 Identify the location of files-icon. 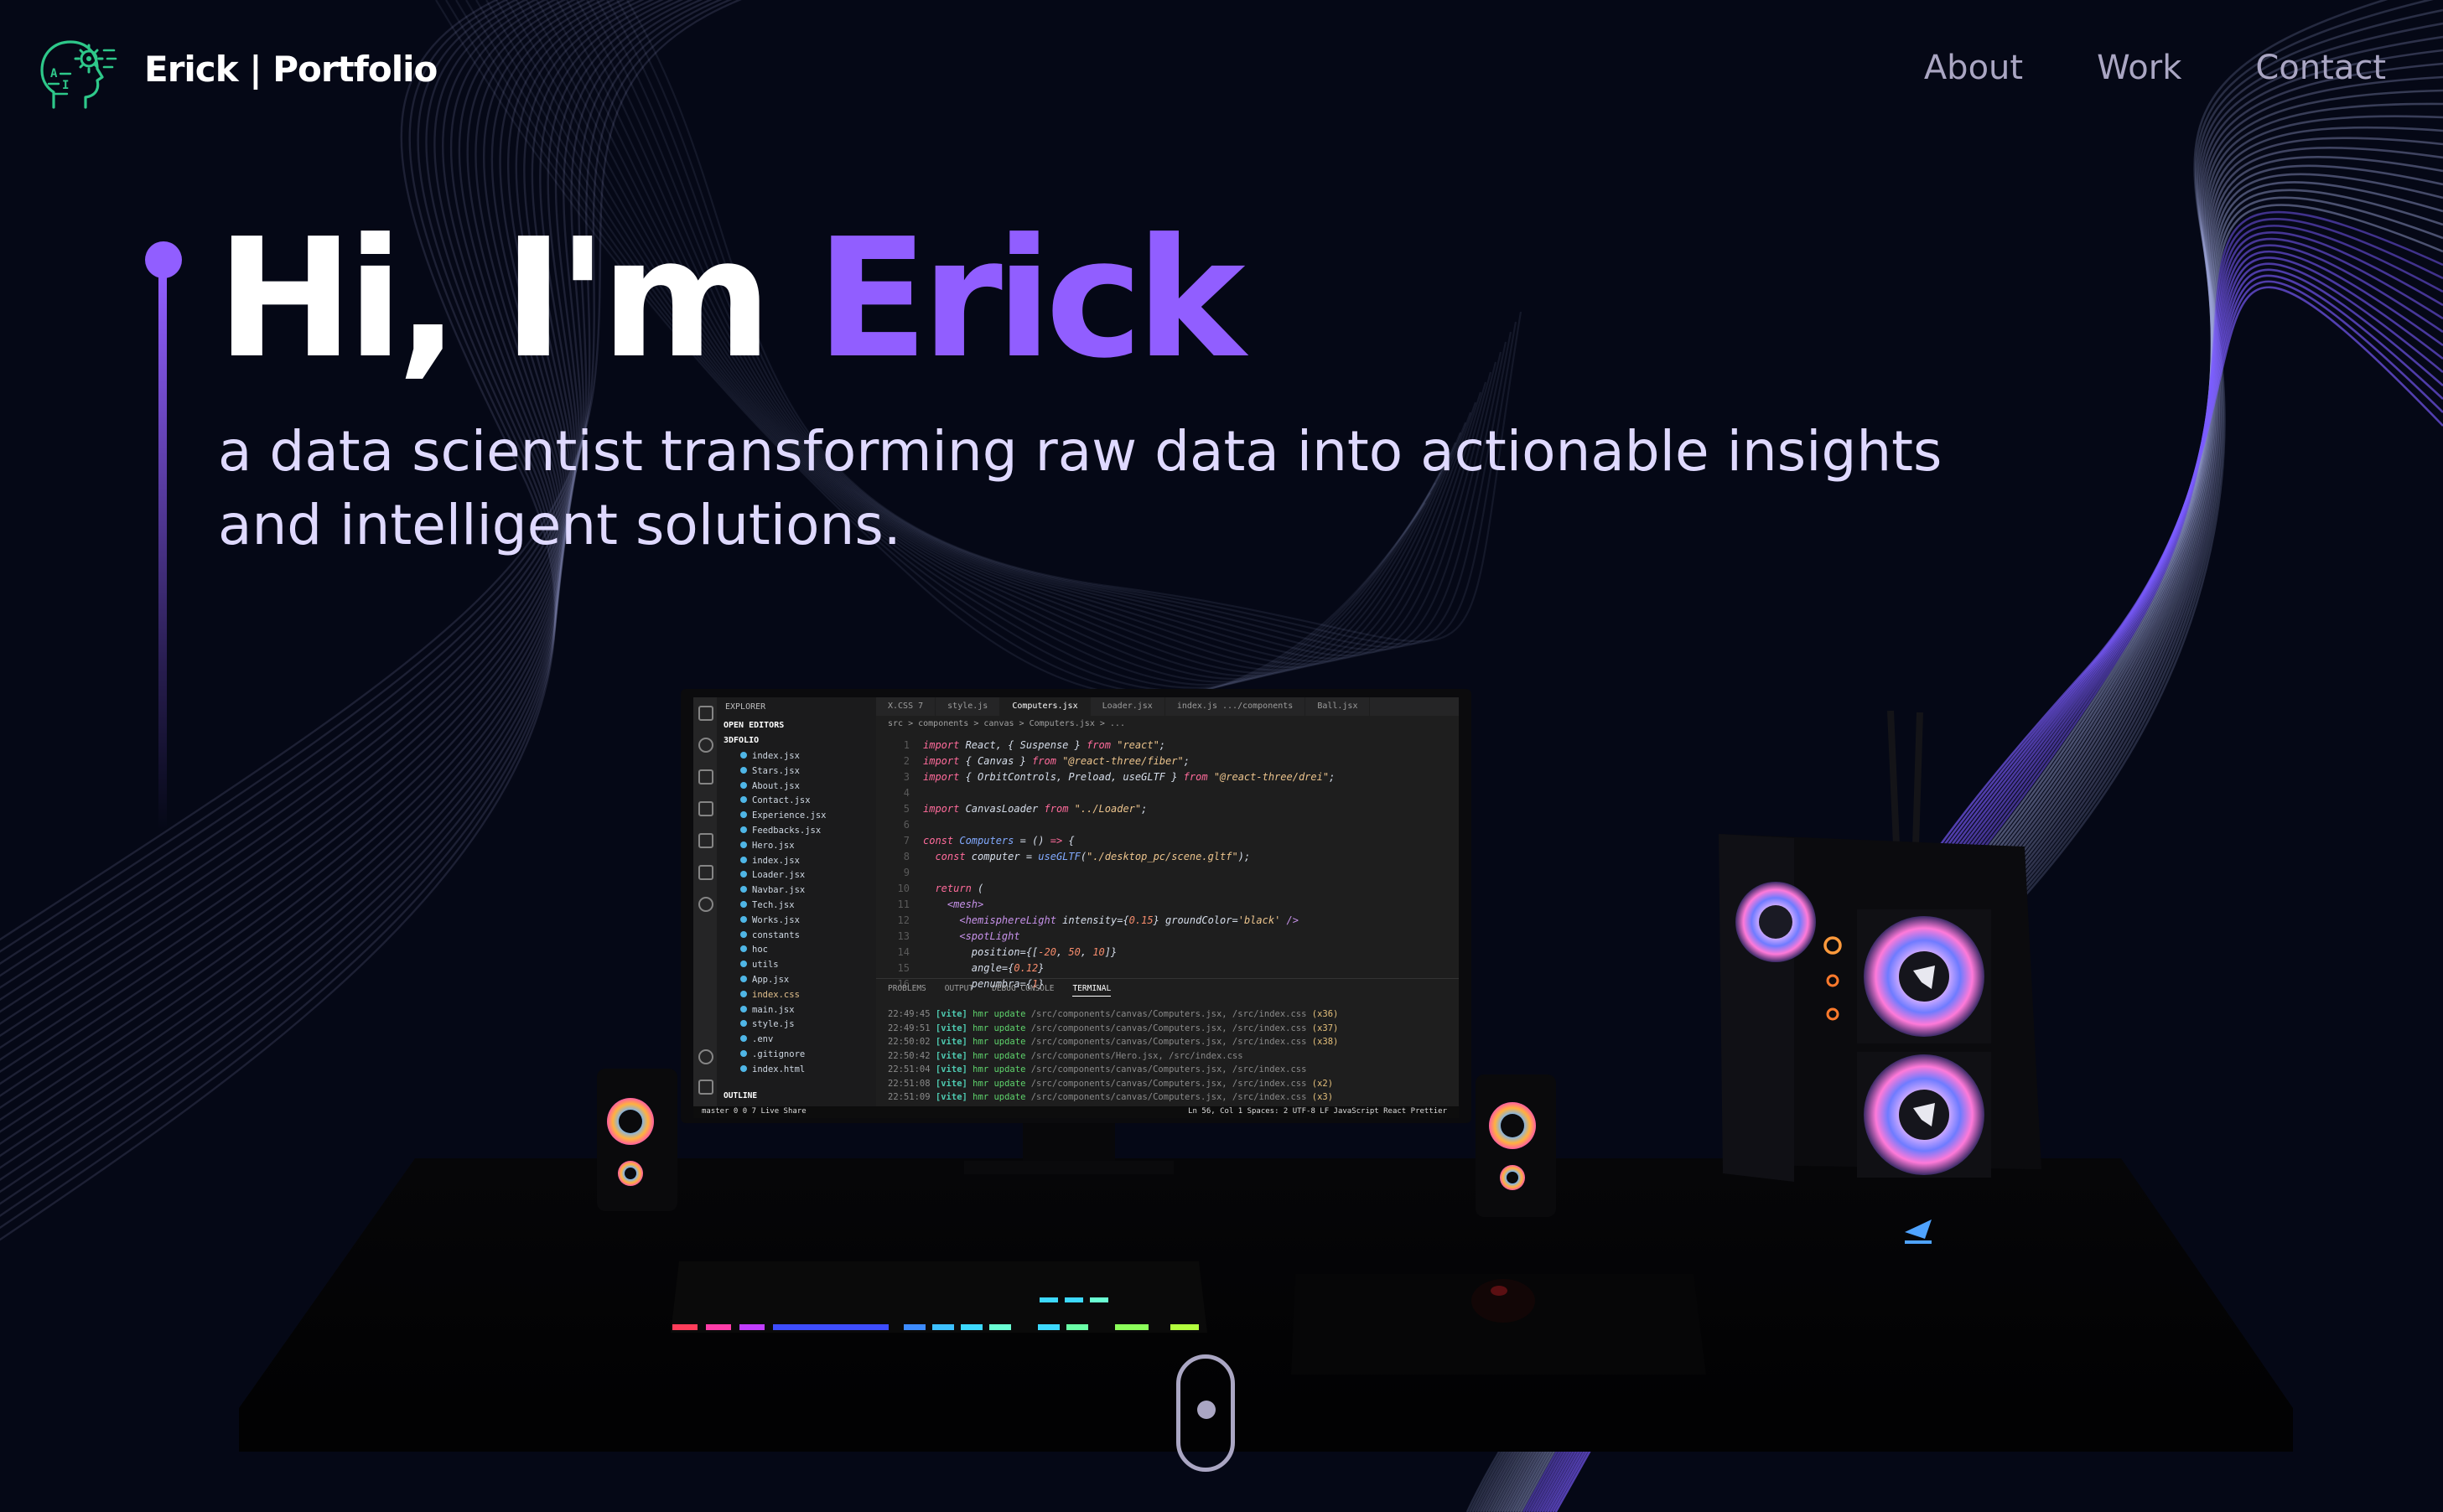
(706, 713).